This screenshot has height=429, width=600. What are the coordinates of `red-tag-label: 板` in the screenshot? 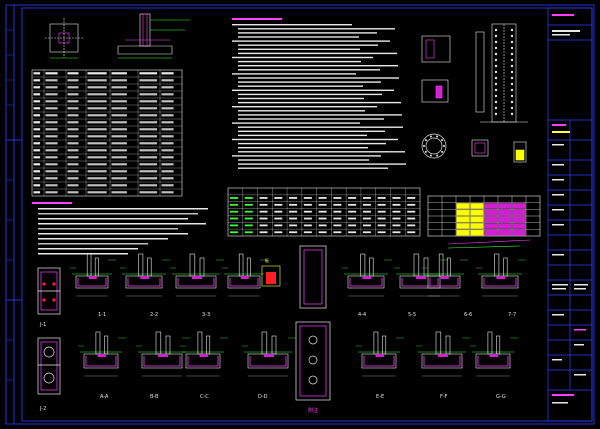 It's located at (267, 260).